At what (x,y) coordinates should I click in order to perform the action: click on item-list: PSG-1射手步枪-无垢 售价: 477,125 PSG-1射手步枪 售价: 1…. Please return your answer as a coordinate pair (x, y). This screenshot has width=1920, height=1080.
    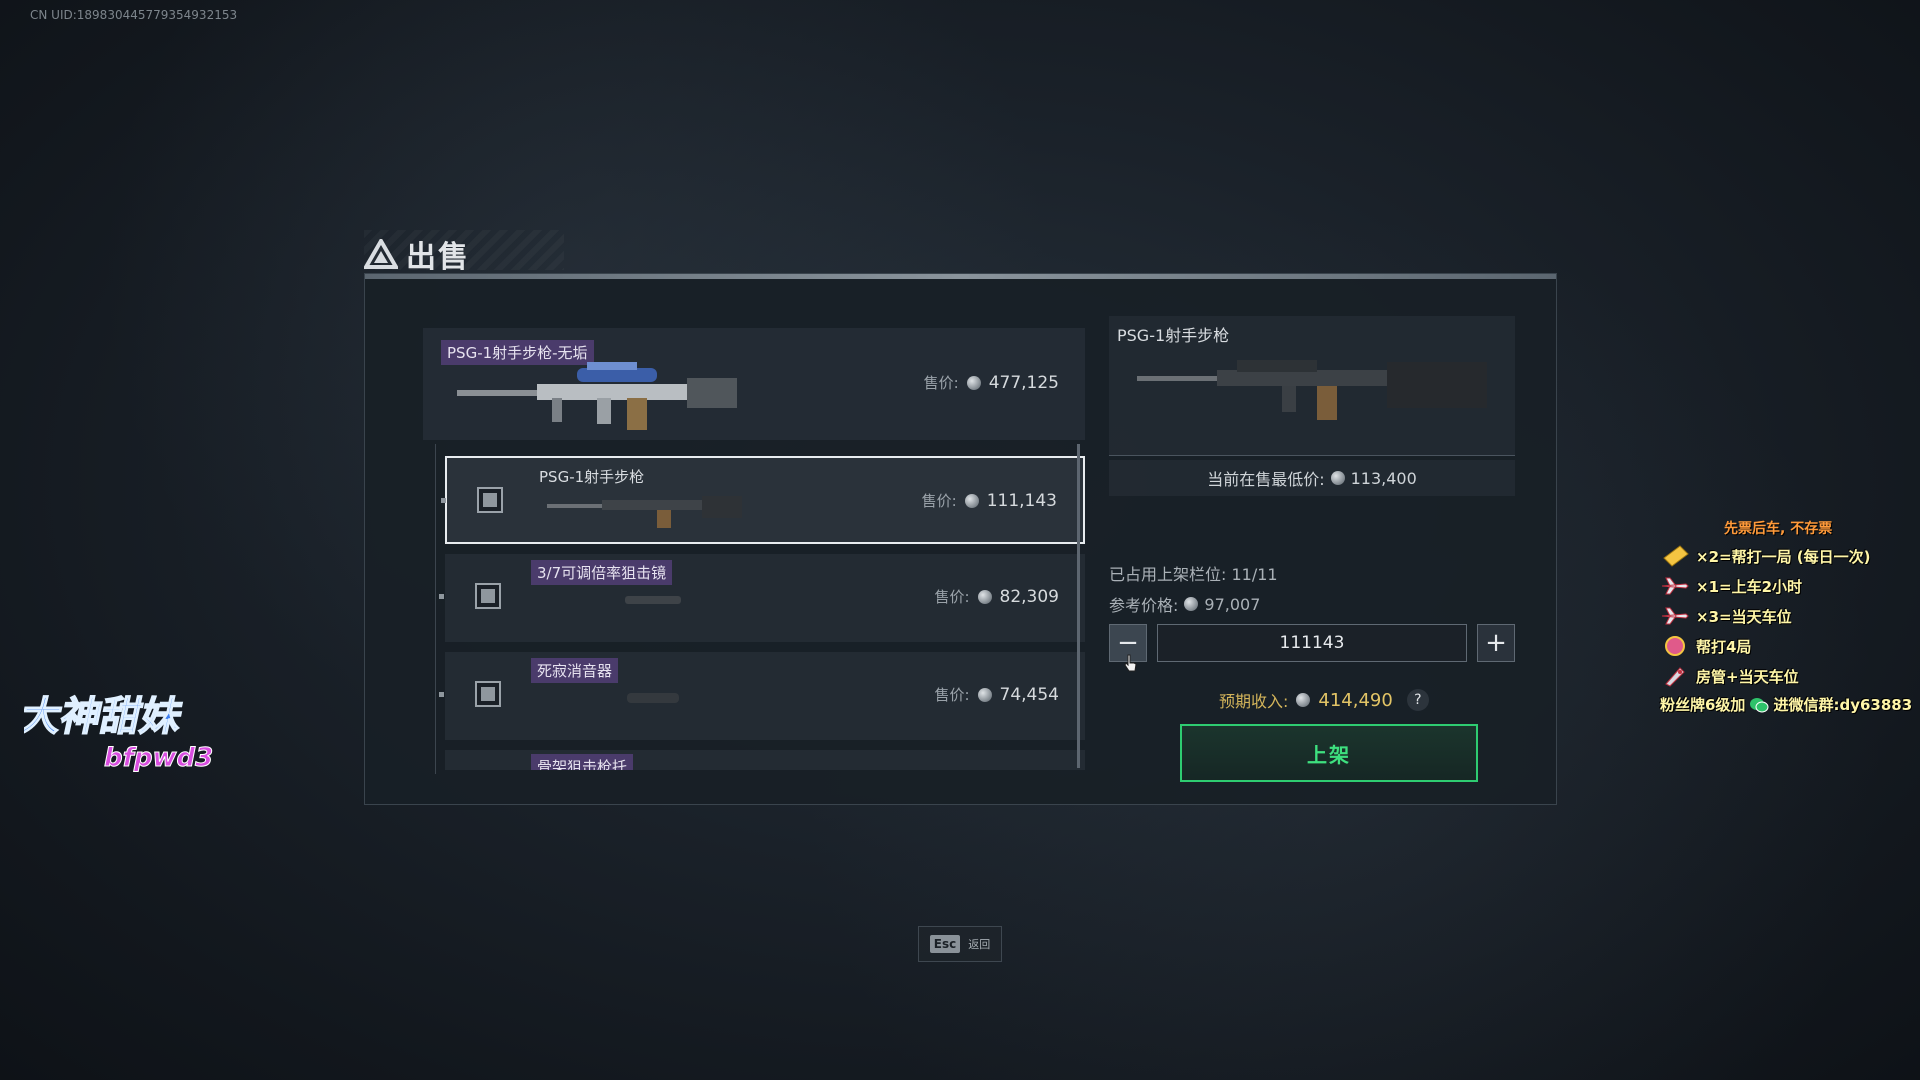
    Looking at the image, I should click on (754, 549).